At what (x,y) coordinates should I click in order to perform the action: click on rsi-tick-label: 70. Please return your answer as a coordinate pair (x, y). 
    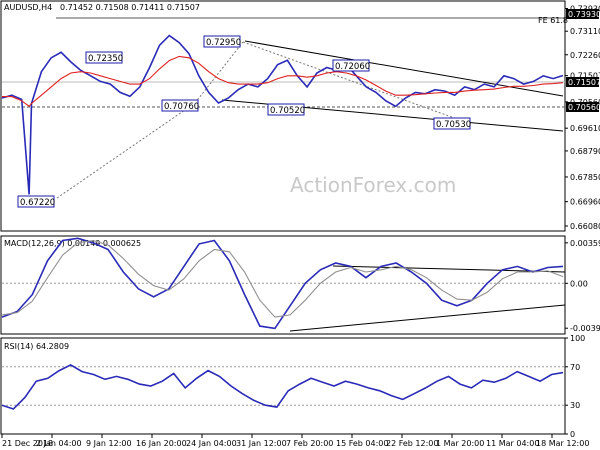
    Looking at the image, I should click on (575, 367).